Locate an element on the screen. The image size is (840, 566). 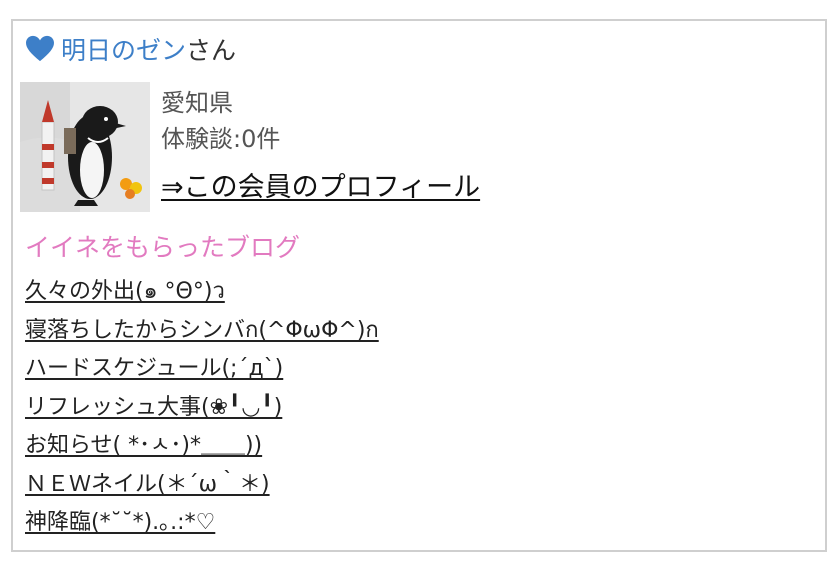
list-item: お知らせ( *･ㅅ･)*＿＿)) is located at coordinates (202, 446).